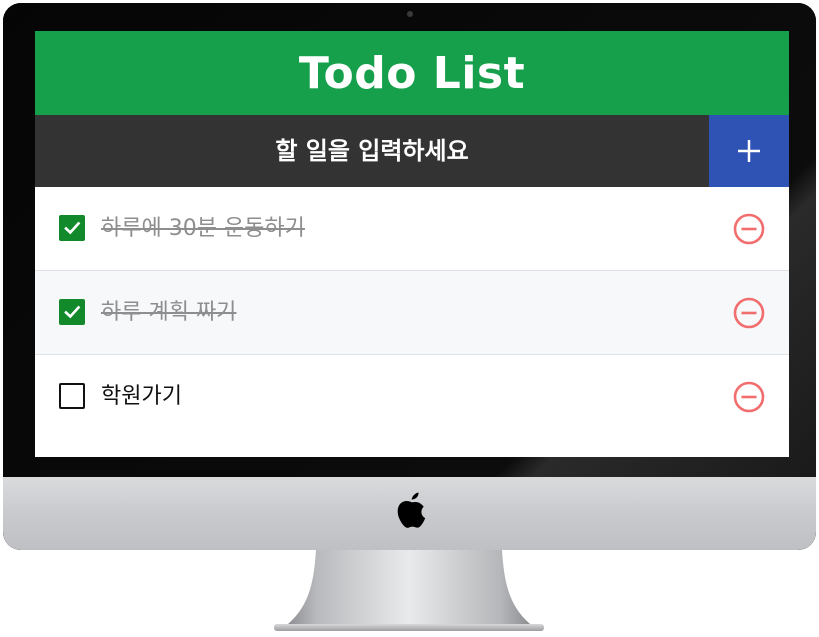 The height and width of the screenshot is (637, 819). What do you see at coordinates (412, 229) in the screenshot?
I see `todo-item: 하루에 30분 운동하기` at bounding box center [412, 229].